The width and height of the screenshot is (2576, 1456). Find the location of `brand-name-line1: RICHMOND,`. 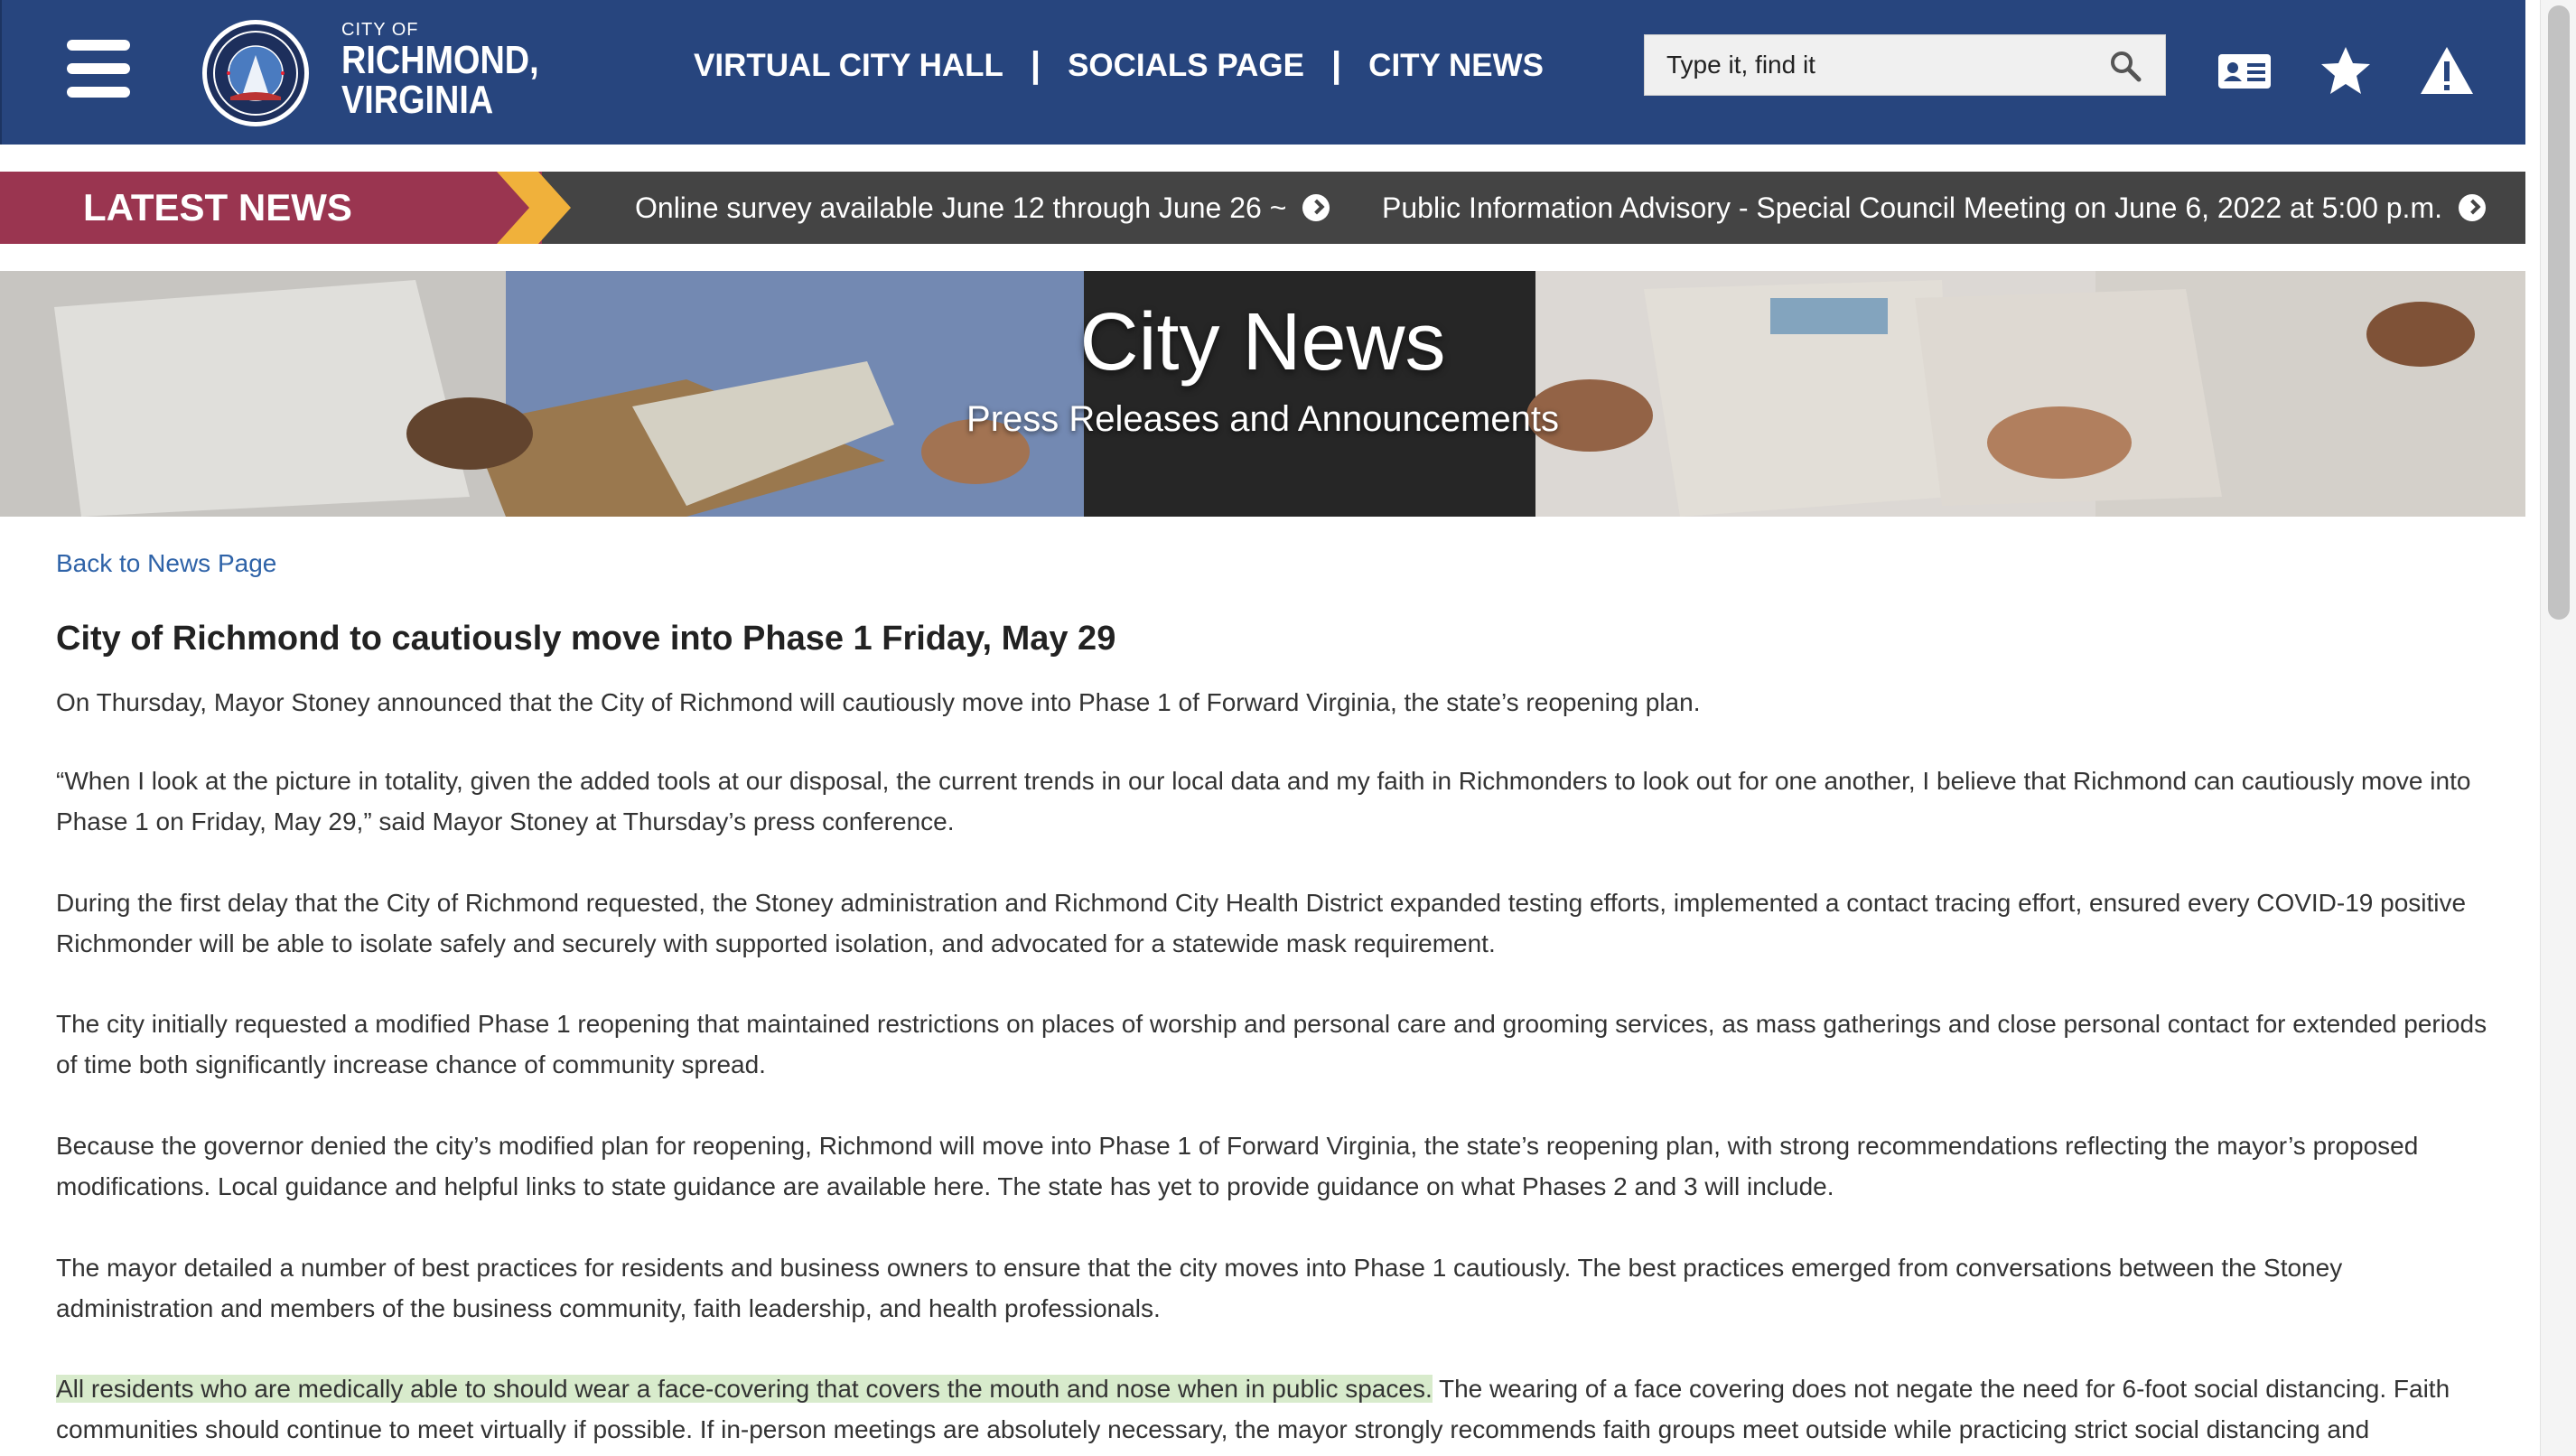

brand-name-line1: RICHMOND, is located at coordinates (440, 60).